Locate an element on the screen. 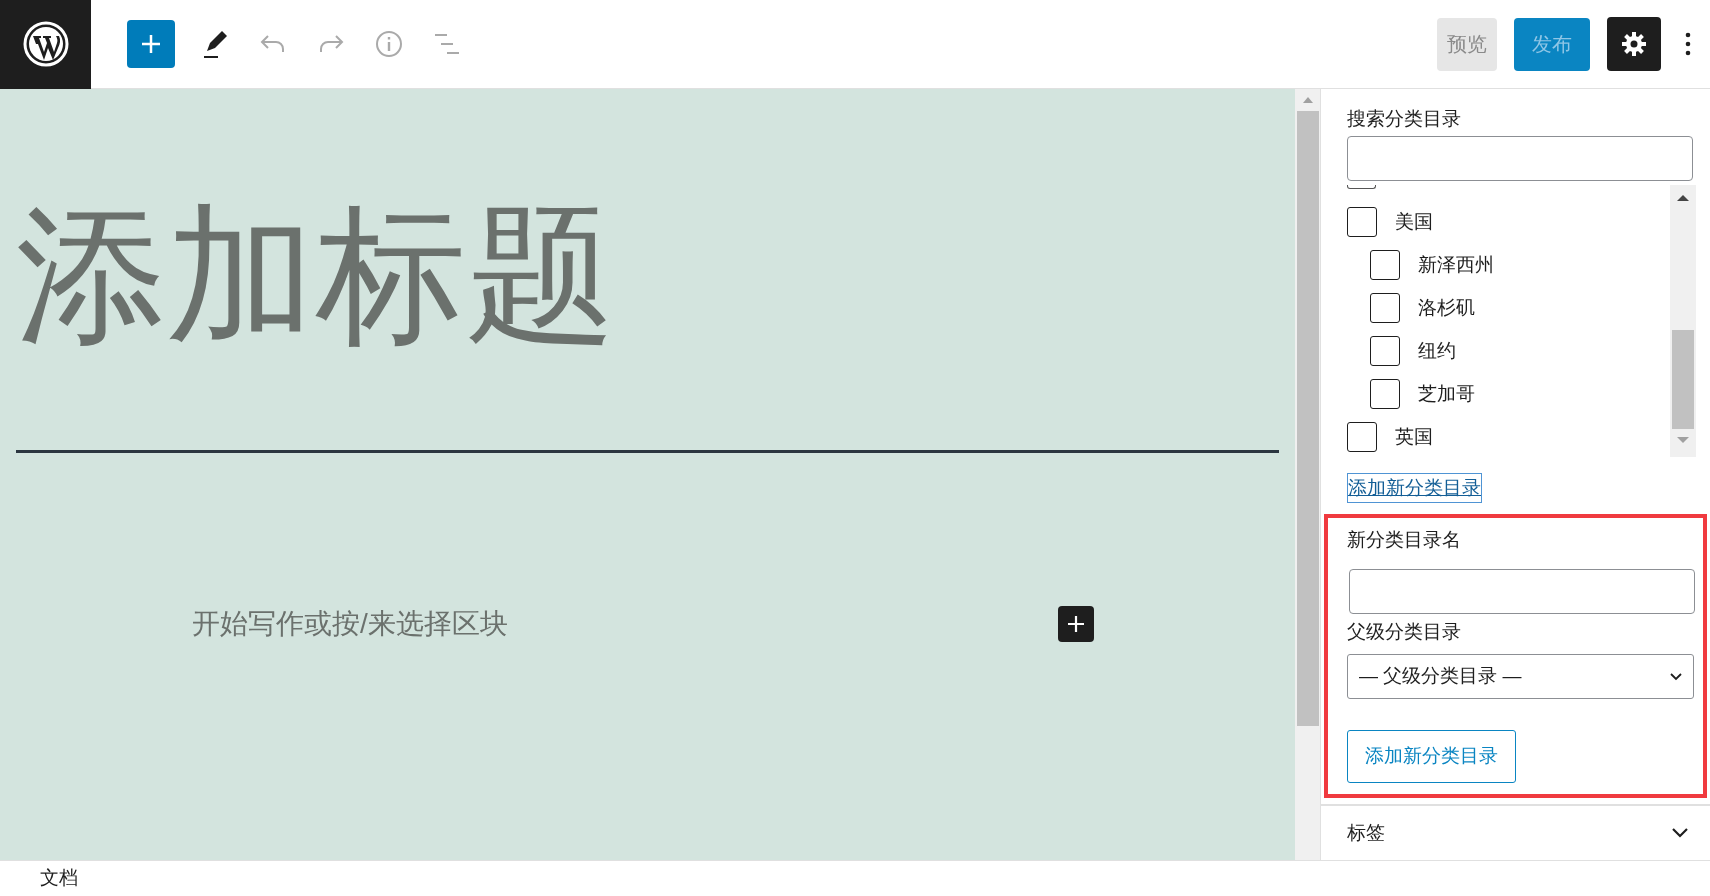  parent-category-select: — 父级分类目录 — is located at coordinates (1520, 676).